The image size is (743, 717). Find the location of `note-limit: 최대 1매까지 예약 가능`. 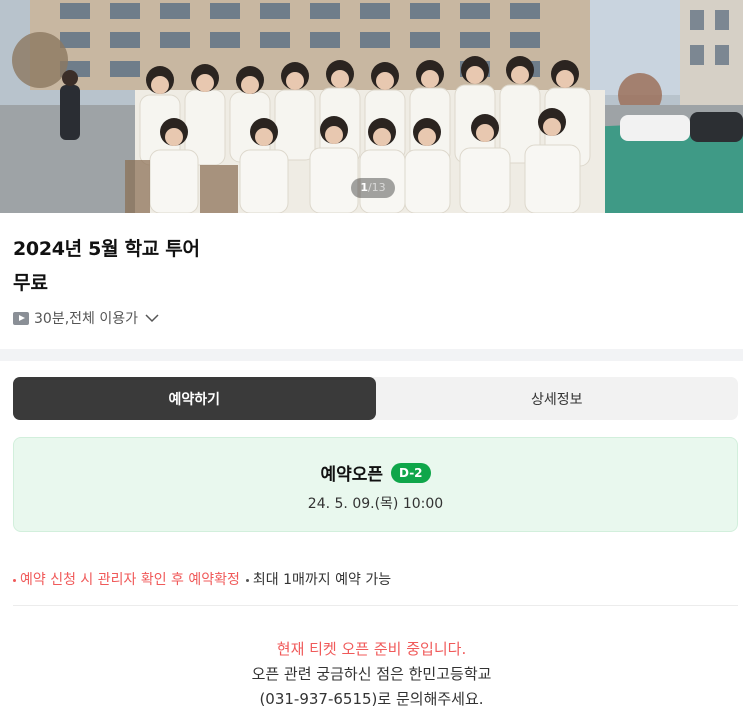

note-limit: 최대 1매까지 예약 가능 is located at coordinates (318, 579).